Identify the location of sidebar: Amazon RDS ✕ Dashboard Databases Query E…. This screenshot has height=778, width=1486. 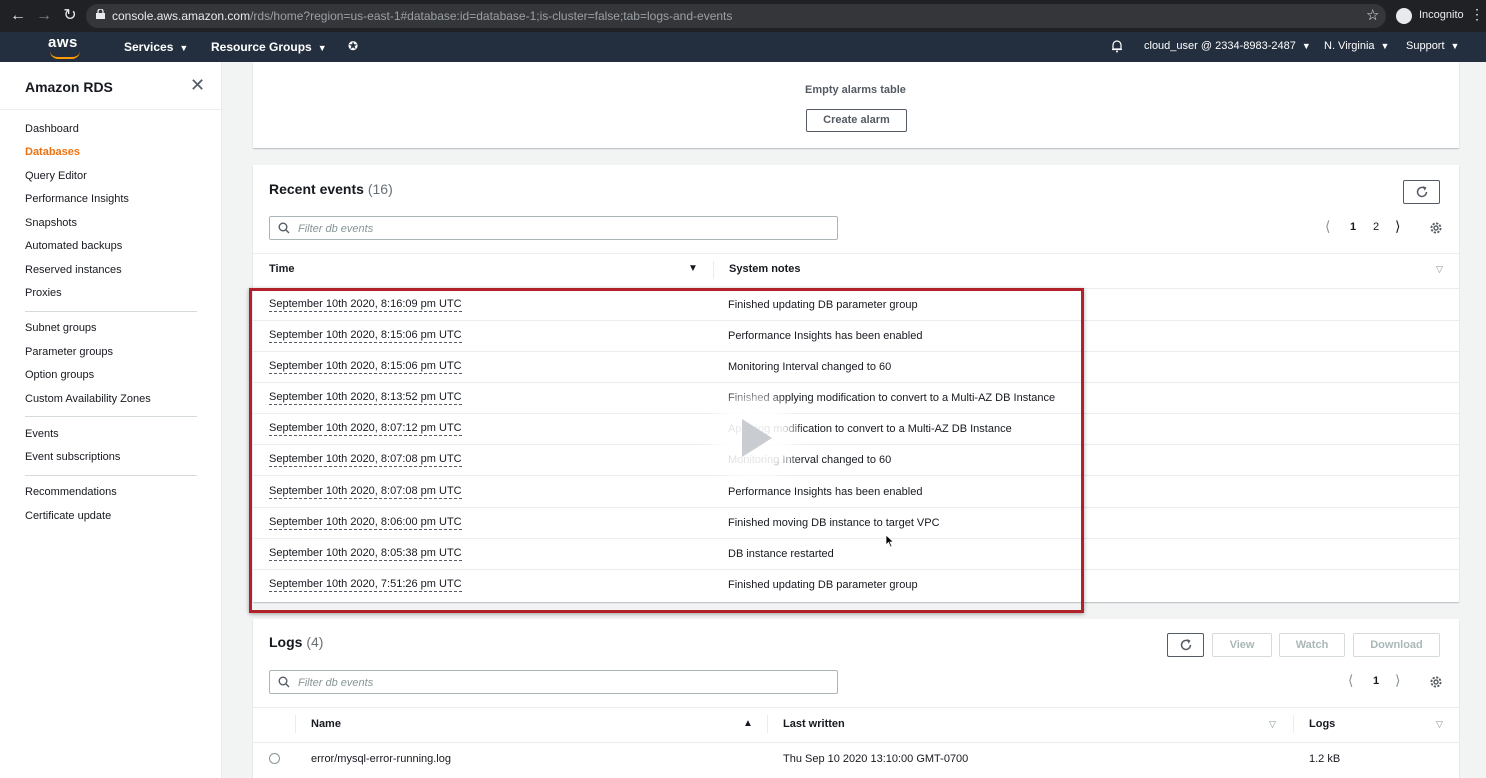
(111, 420).